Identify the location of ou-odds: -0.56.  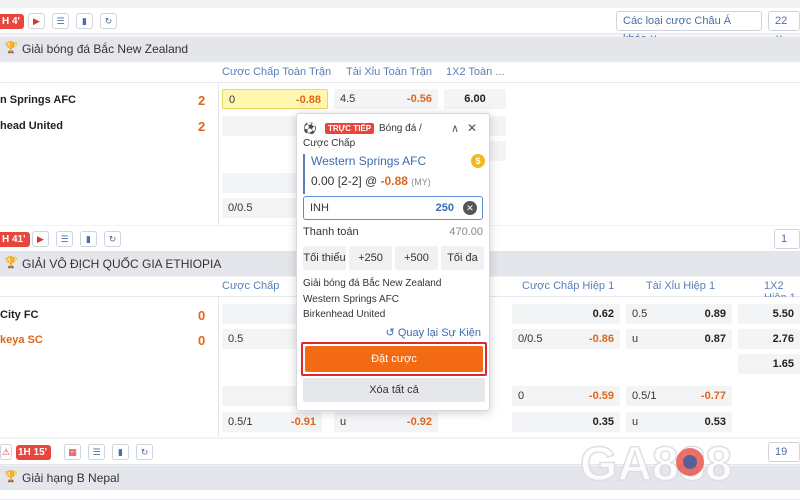
(419, 99).